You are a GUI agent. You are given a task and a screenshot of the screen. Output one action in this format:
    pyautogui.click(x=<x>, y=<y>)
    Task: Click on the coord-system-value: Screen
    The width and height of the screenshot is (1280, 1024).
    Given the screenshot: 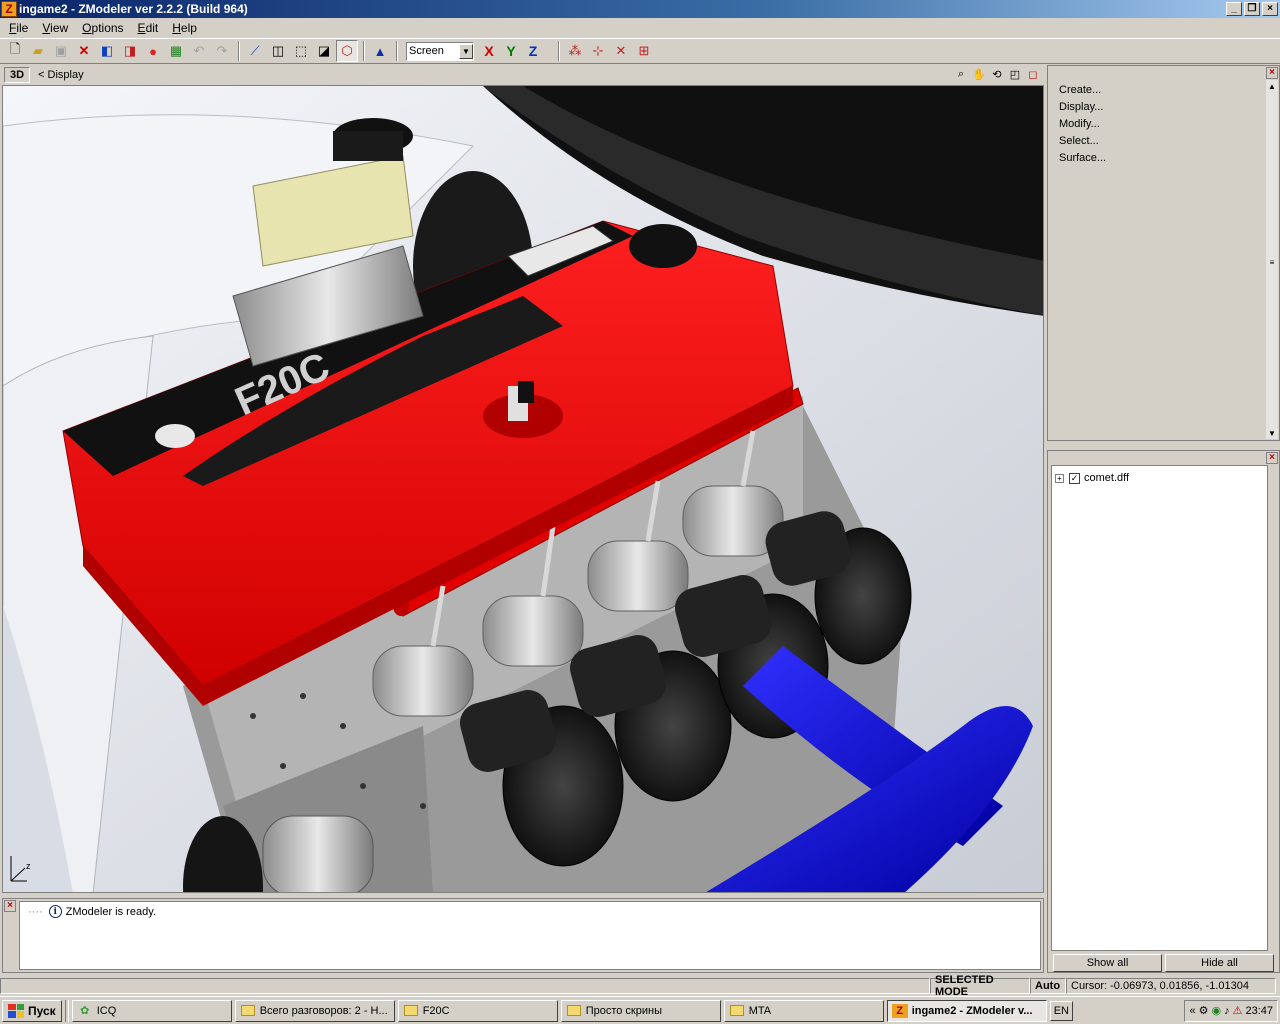 What is the action you would take?
    pyautogui.click(x=426, y=51)
    